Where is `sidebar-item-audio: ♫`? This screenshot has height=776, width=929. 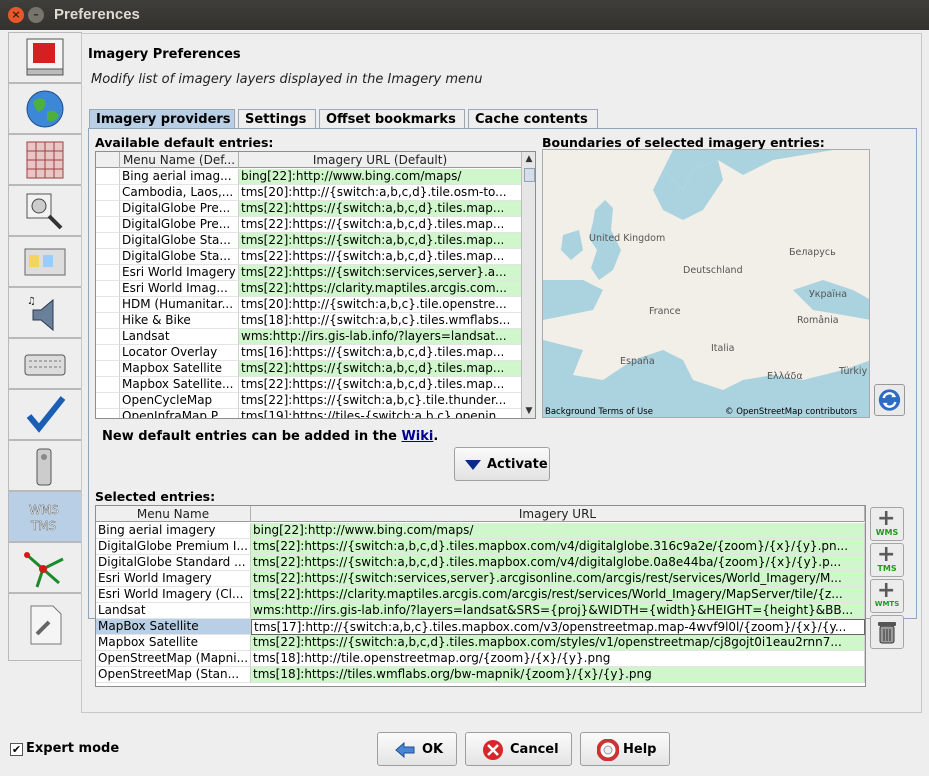 sidebar-item-audio: ♫ is located at coordinates (45, 312).